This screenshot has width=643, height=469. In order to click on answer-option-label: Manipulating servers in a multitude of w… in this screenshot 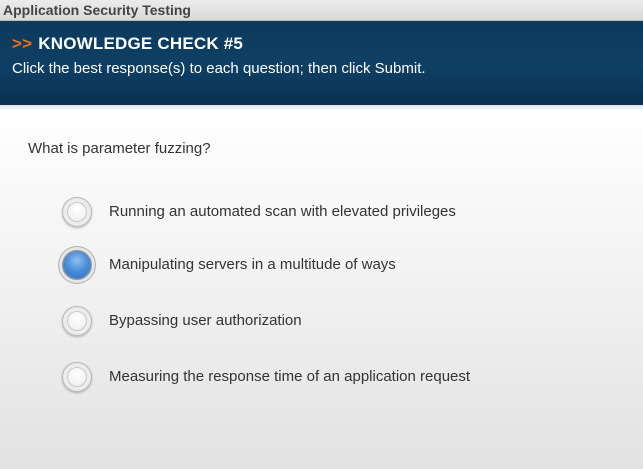, I will do `click(252, 264)`.